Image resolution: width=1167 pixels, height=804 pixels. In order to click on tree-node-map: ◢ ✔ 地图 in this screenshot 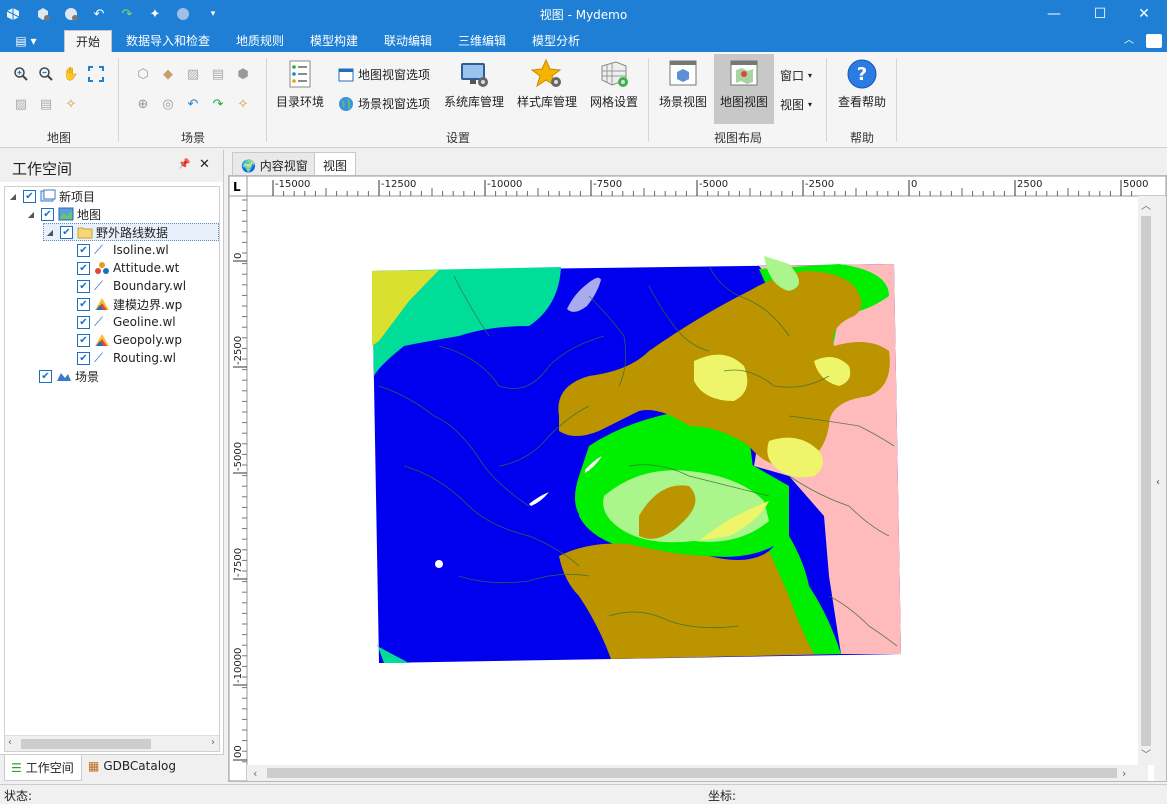, I will do `click(63, 214)`.